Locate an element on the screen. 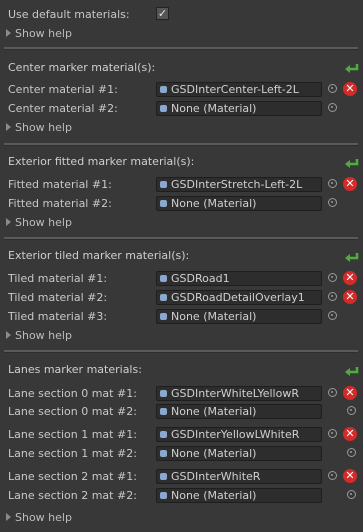 Image resolution: width=363 pixels, height=532 pixels. material-label: Lane section 0 mat #1: is located at coordinates (72, 393).